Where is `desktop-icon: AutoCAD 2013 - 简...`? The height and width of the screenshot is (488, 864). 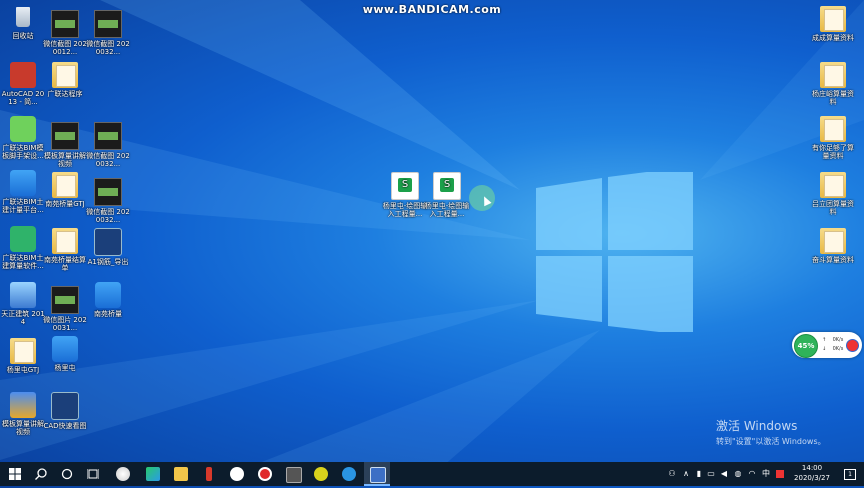
desktop-icon: AutoCAD 2013 - 简... is located at coordinates (23, 84).